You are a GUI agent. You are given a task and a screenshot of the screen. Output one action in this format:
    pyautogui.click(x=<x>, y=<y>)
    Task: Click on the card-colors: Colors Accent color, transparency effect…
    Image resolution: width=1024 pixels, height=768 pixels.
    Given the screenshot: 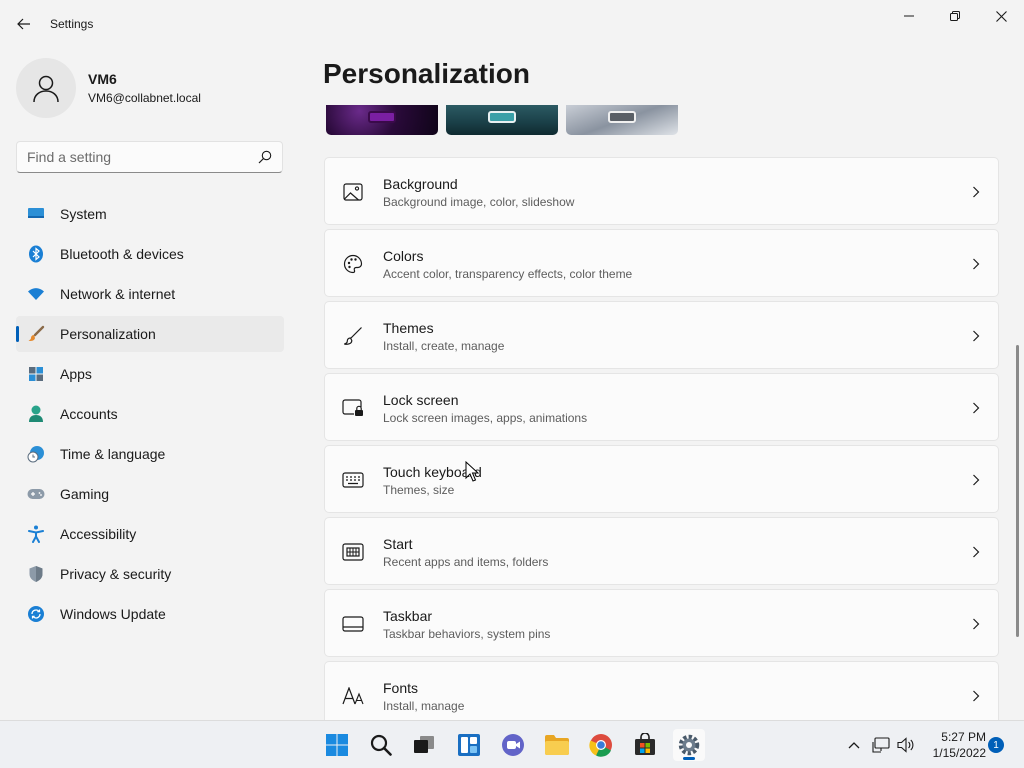 What is the action you would take?
    pyautogui.click(x=661, y=263)
    